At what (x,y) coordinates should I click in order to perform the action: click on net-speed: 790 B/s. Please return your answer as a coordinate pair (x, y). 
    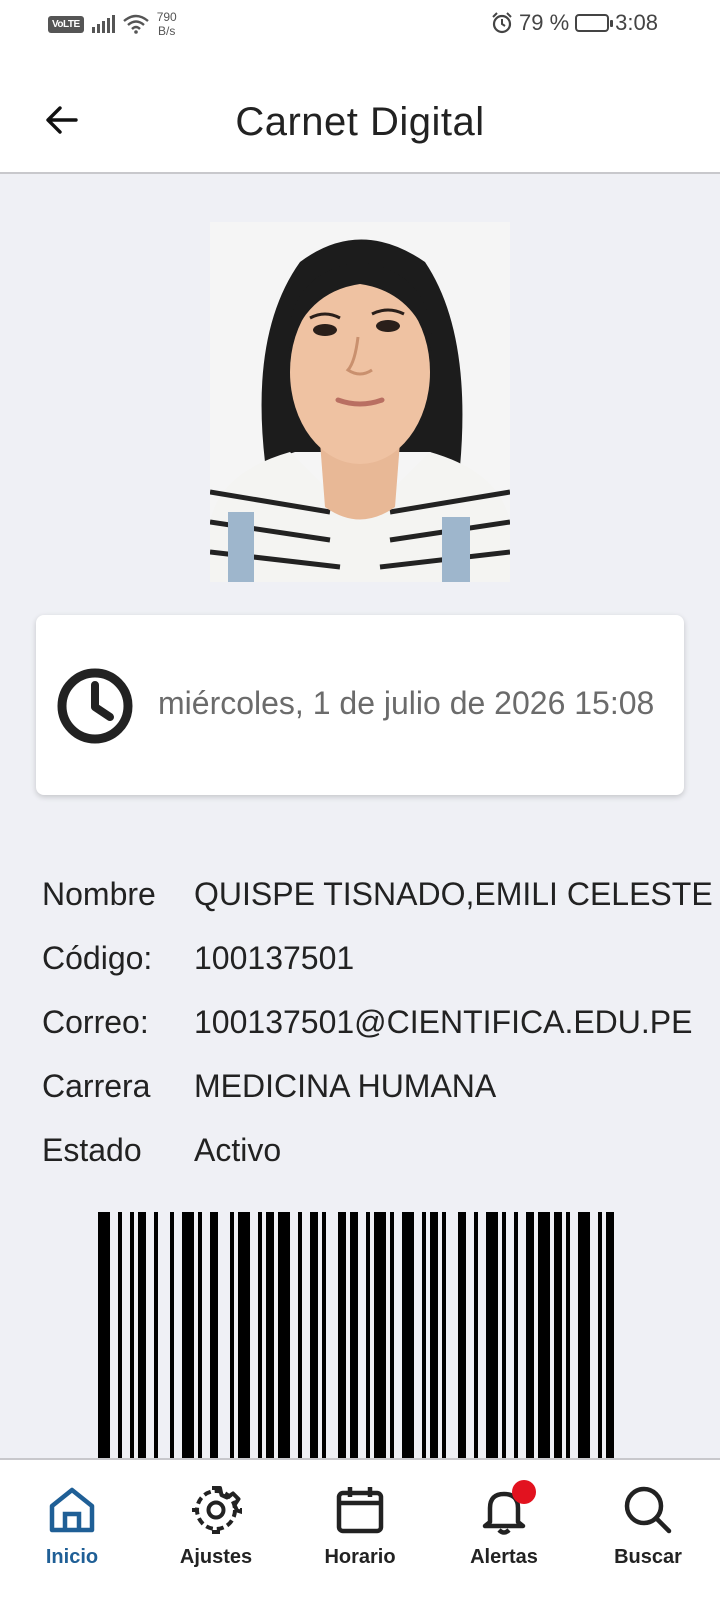
    Looking at the image, I should click on (167, 24).